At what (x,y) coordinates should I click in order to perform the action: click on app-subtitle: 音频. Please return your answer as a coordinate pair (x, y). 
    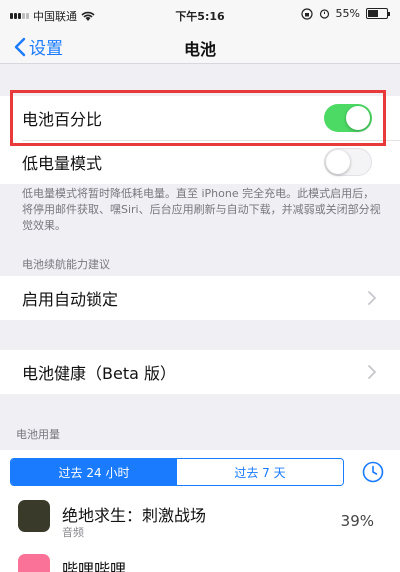
    Looking at the image, I should click on (73, 532).